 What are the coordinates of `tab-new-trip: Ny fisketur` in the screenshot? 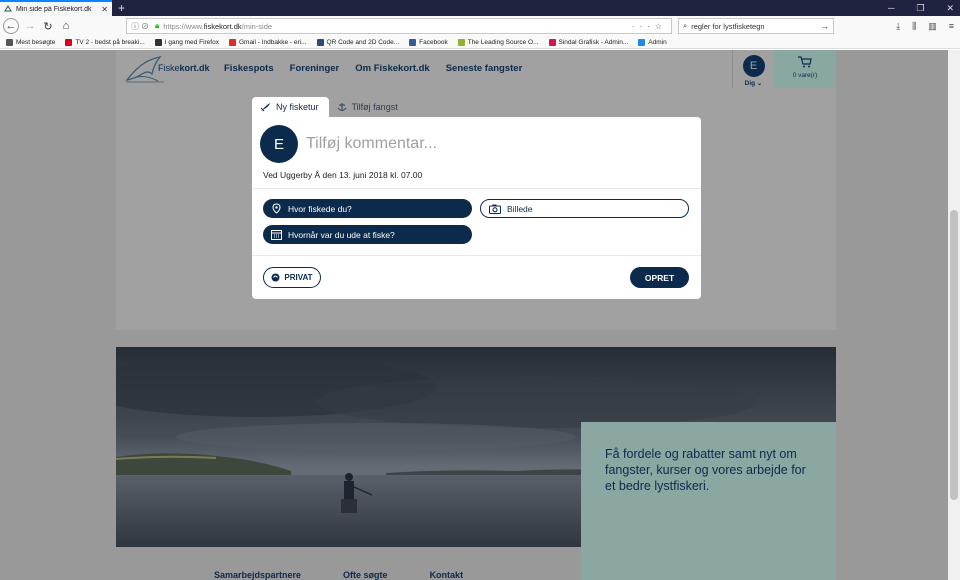 It's located at (290, 107).